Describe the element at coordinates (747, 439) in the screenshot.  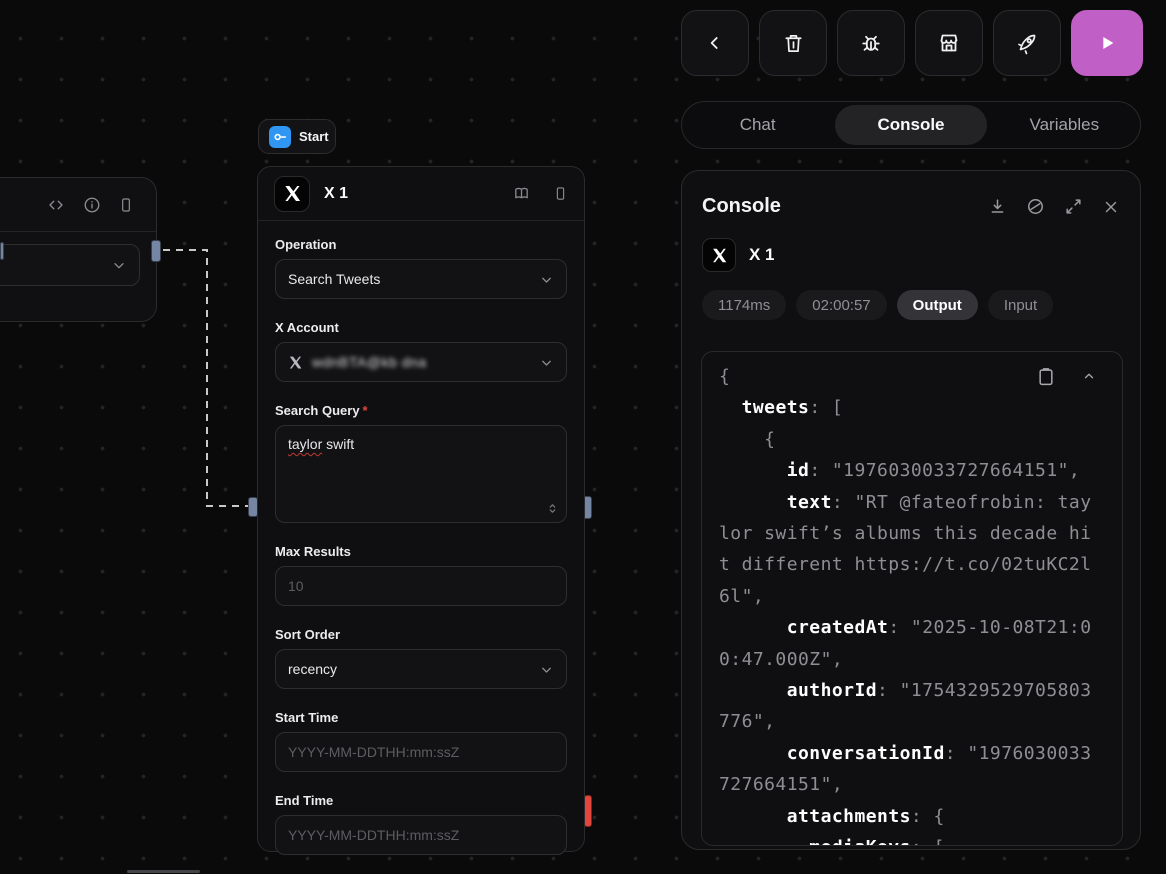
I see `code-line: {` at that location.